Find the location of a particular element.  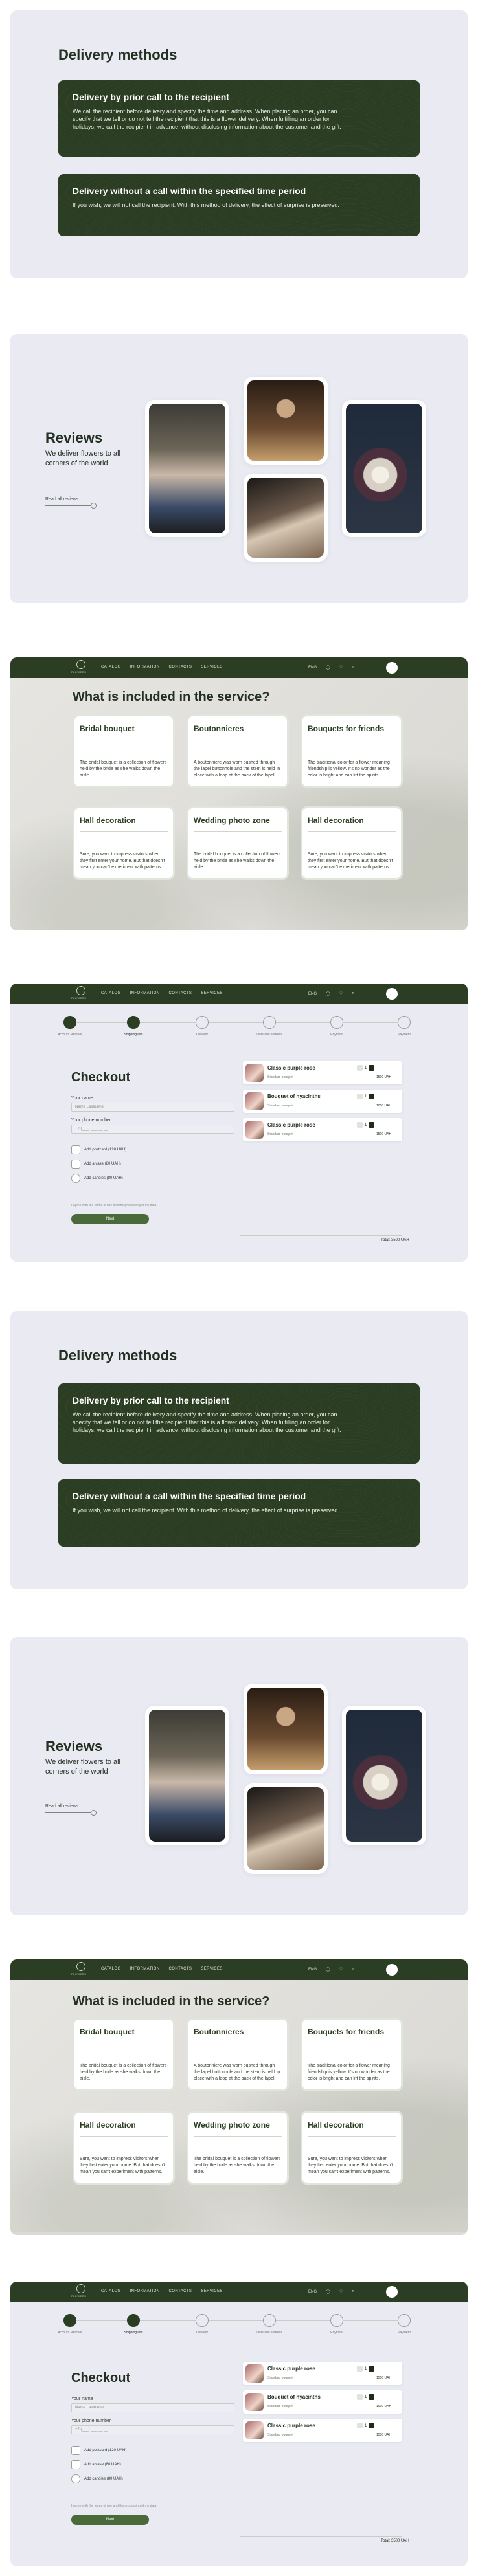

read-all-reviews-link: Read all reviews is located at coordinates (61, 499).